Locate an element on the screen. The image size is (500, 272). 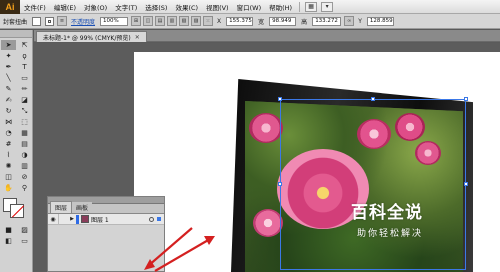
constrain-proportions-icon: ∞ is located at coordinates (349, 21).